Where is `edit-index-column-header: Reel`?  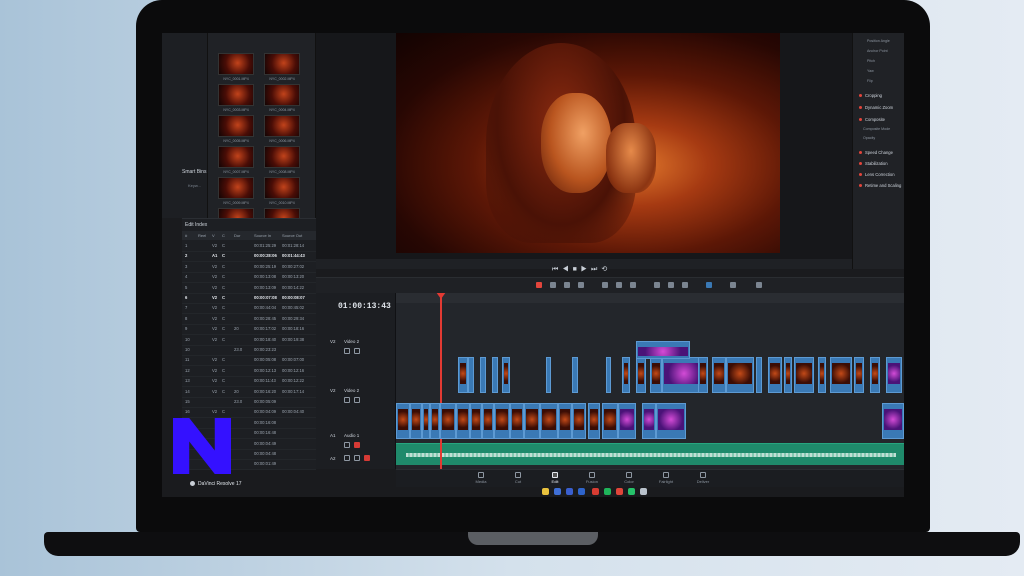 edit-index-column-header: Reel is located at coordinates (202, 235).